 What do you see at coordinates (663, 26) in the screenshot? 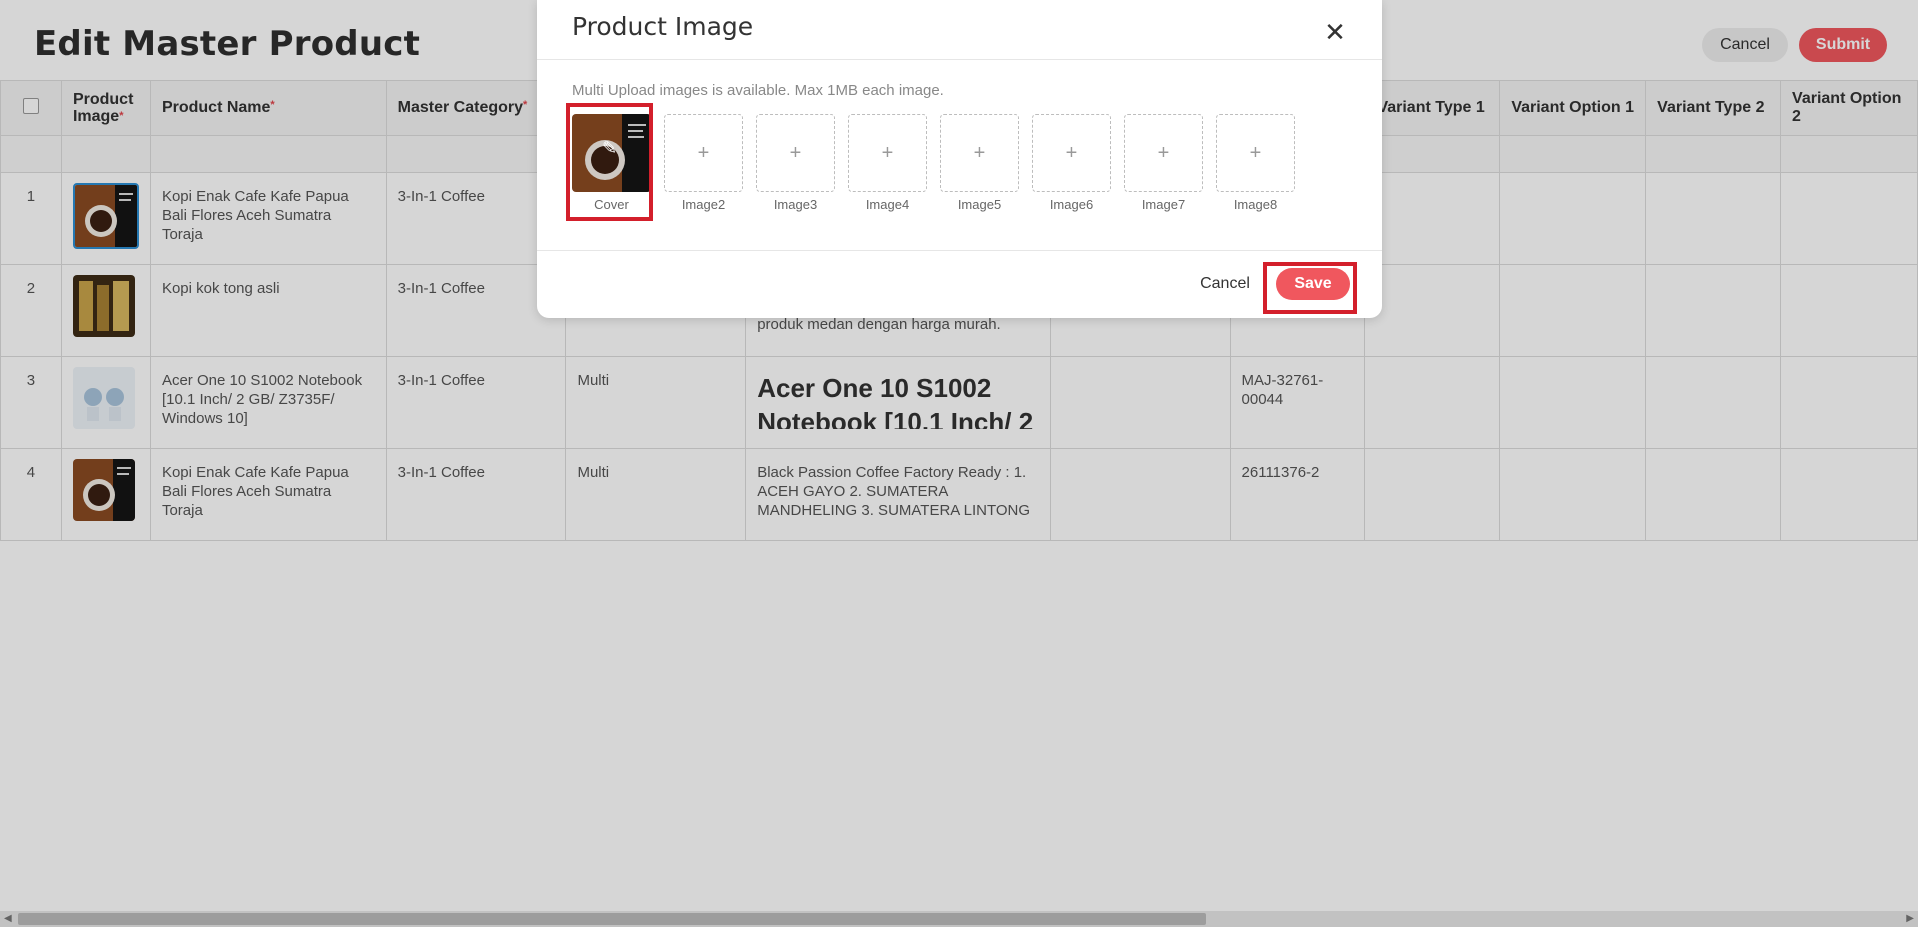
I see `modal-title: Product Image` at bounding box center [663, 26].